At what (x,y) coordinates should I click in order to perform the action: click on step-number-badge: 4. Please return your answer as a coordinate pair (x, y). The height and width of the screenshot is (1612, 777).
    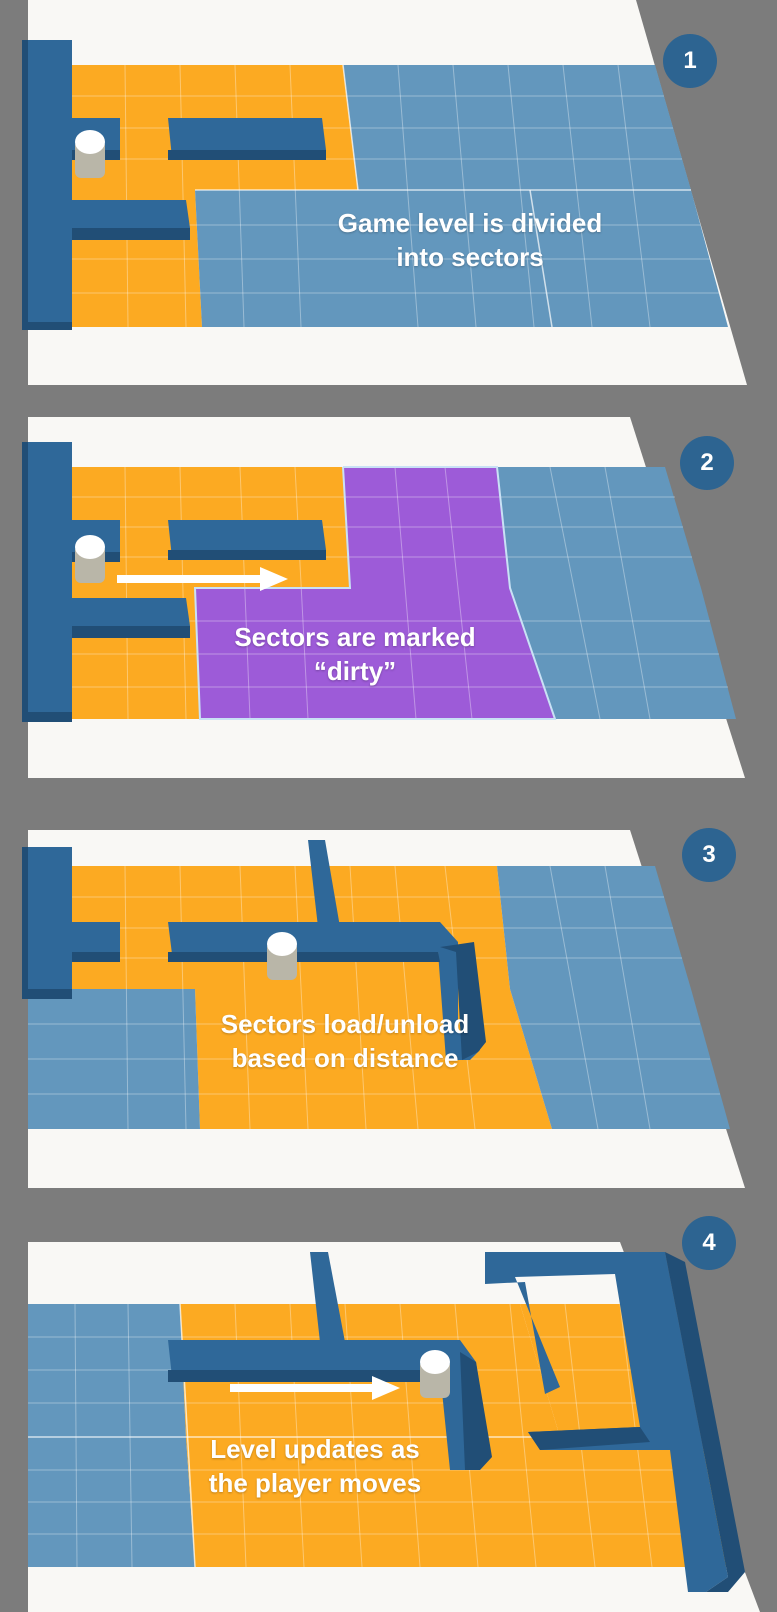
    Looking at the image, I should click on (709, 1243).